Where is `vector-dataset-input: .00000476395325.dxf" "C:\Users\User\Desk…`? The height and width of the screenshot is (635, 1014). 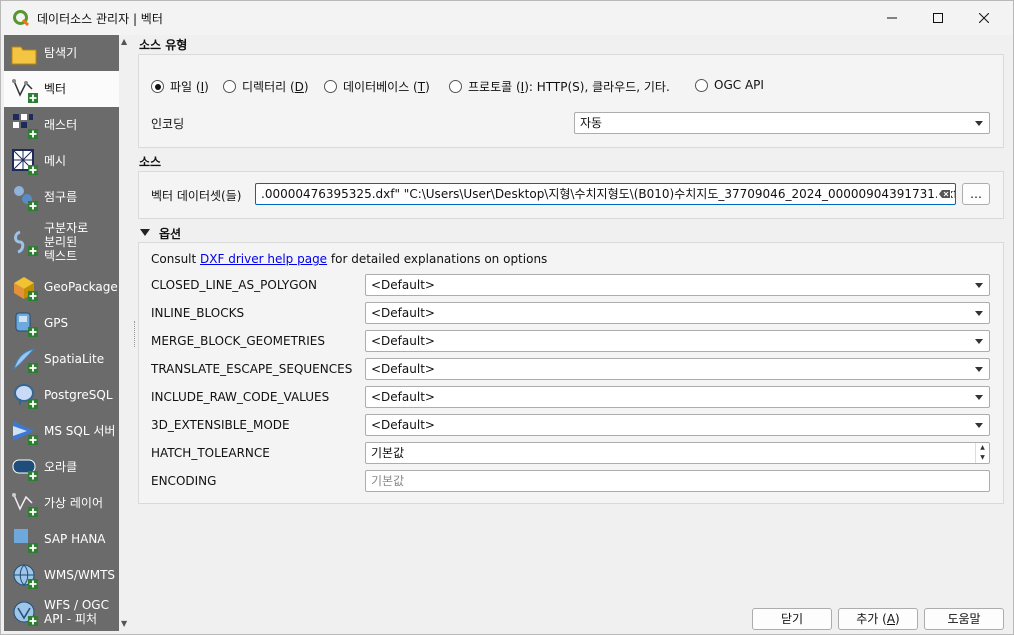
vector-dataset-input: .00000476395325.dxf" "C:\Users\User\Desk… is located at coordinates (605, 194).